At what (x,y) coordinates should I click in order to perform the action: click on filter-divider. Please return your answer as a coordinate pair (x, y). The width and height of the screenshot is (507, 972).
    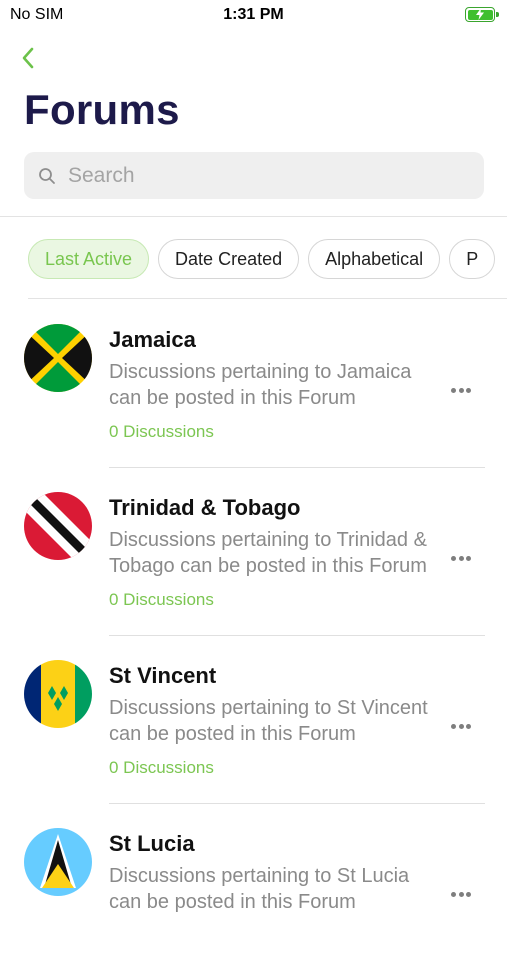
    Looking at the image, I should click on (267, 298).